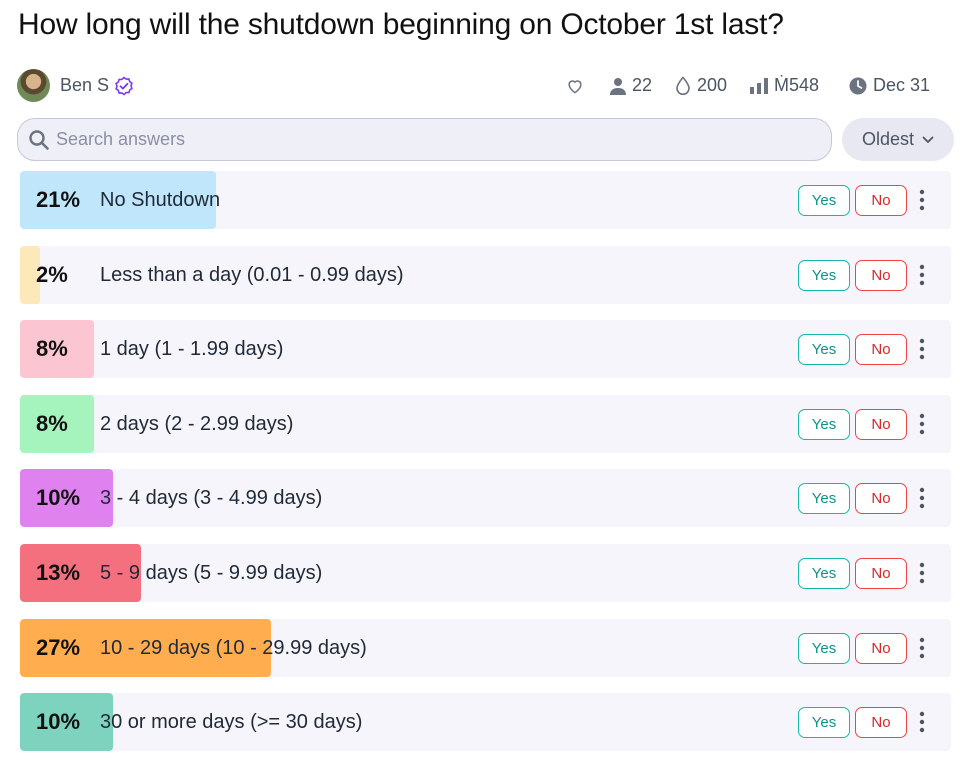 The height and width of the screenshot is (768, 976). What do you see at coordinates (52, 274) in the screenshot?
I see `answer-probability: 2%` at bounding box center [52, 274].